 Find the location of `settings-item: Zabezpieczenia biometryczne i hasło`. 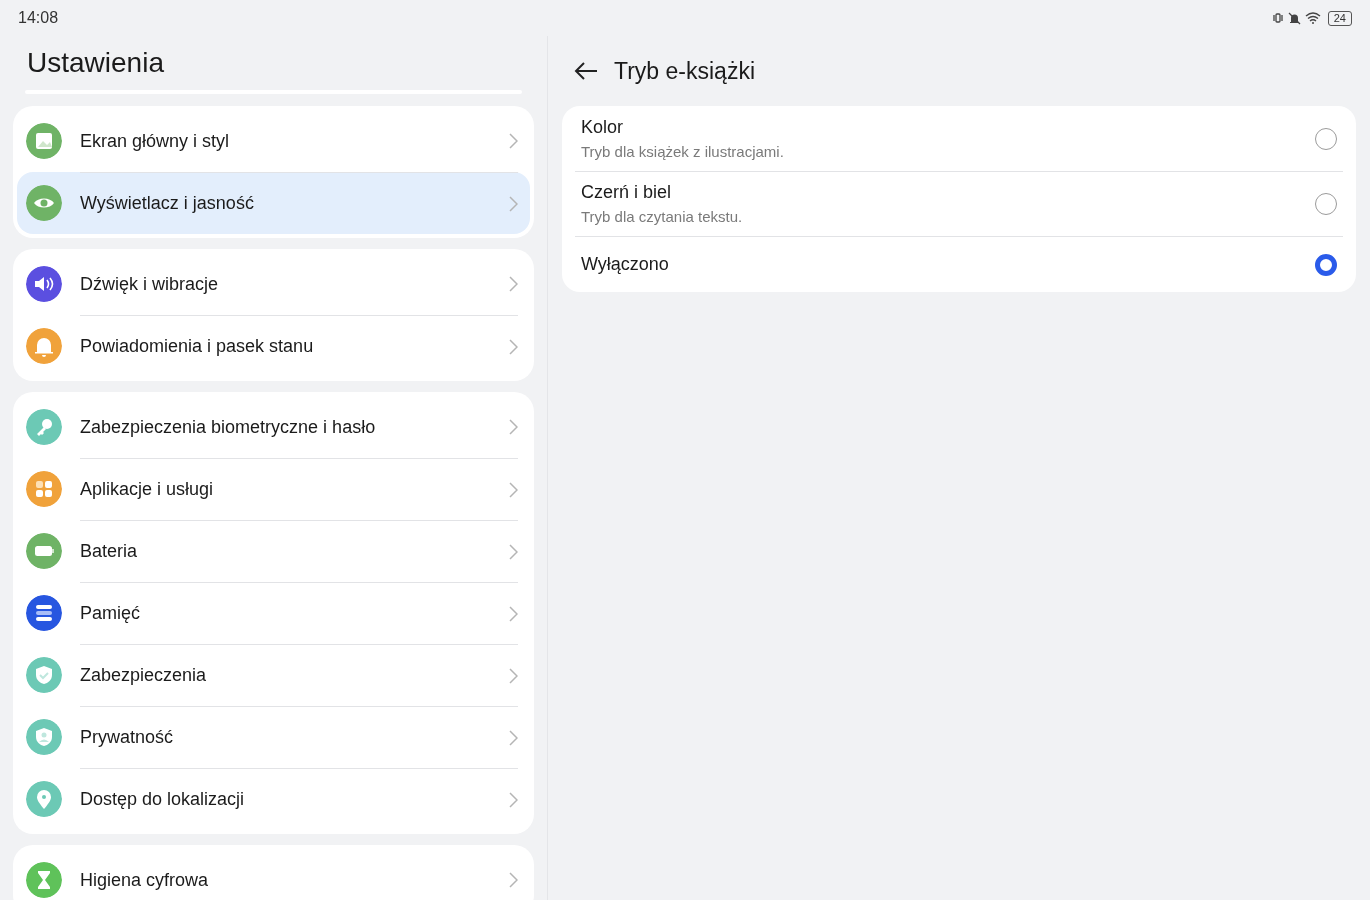

settings-item: Zabezpieczenia biometryczne i hasło is located at coordinates (273, 427).